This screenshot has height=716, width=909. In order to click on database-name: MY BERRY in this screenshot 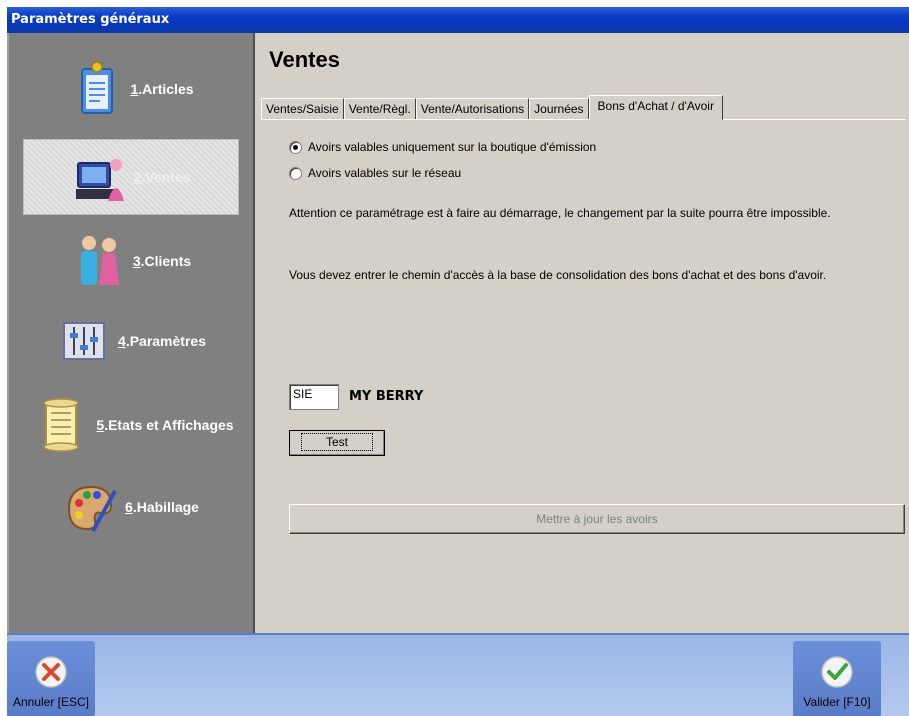, I will do `click(386, 396)`.